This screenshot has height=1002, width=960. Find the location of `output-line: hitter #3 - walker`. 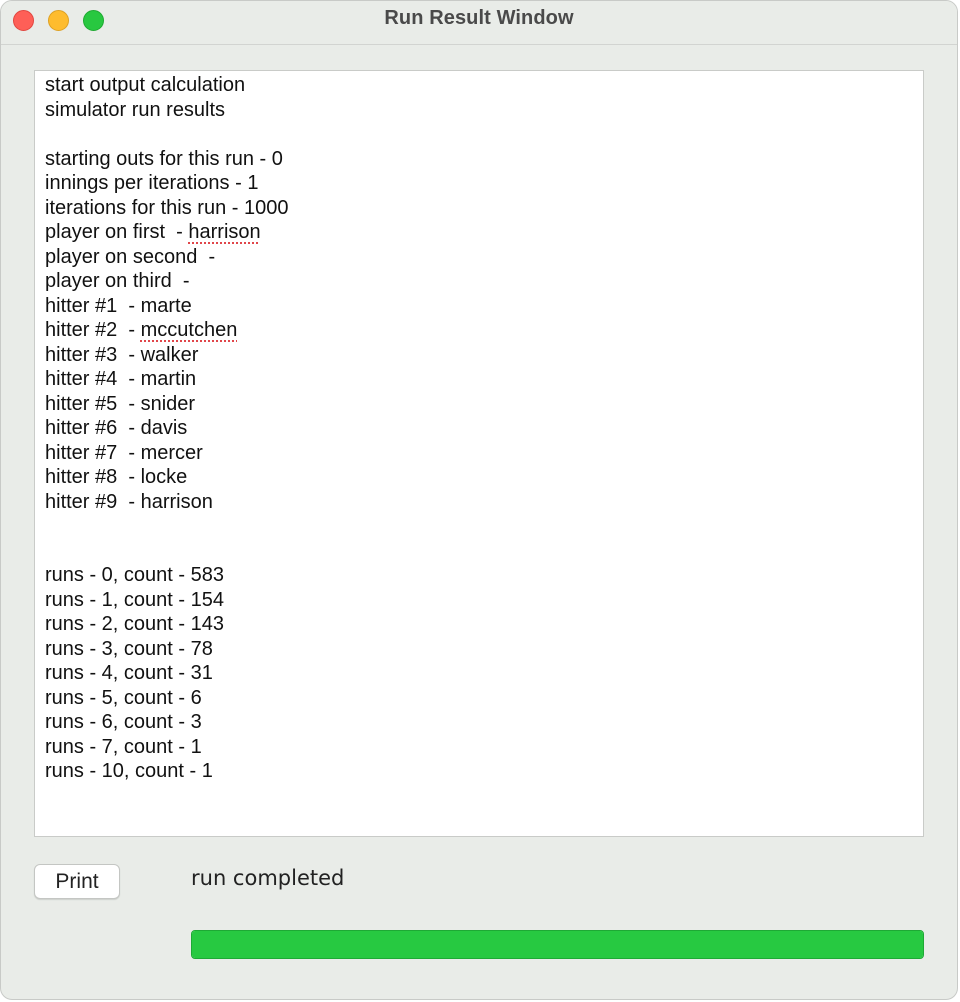

output-line: hitter #3 - walker is located at coordinates (122, 354).